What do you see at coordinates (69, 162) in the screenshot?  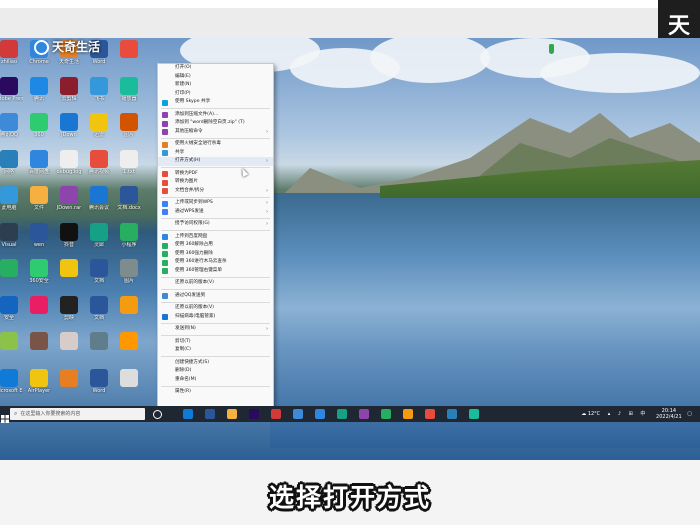 I see `desktop-icon: debug.log` at bounding box center [69, 162].